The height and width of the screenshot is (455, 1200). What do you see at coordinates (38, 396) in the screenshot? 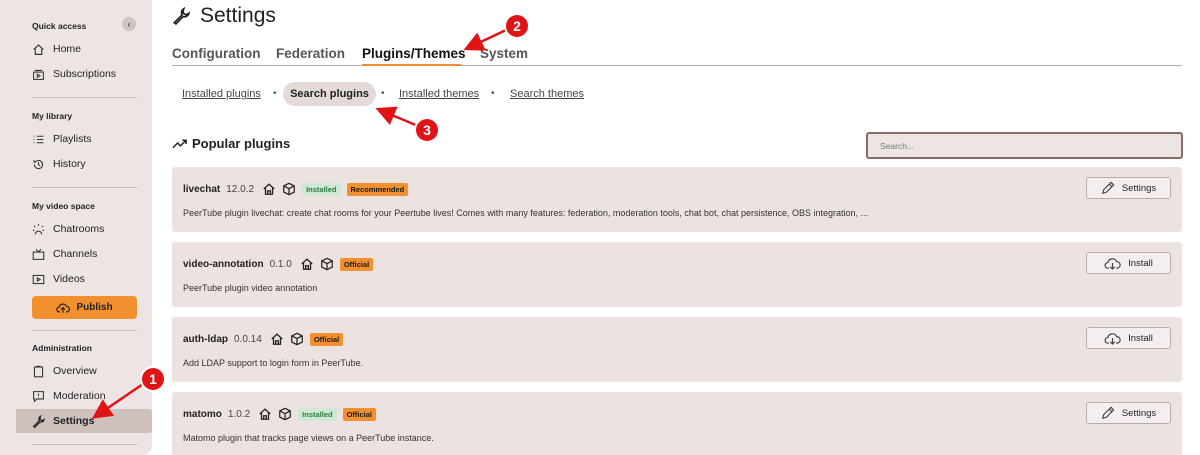
I see `moderation-icon` at bounding box center [38, 396].